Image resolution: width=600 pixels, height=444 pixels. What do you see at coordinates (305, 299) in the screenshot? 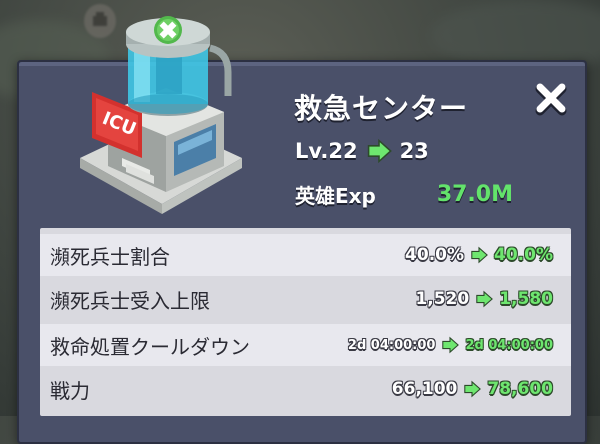
I see `stat-row-capacity: 瀕死兵士受入上限 1,520 1,580` at bounding box center [305, 299].